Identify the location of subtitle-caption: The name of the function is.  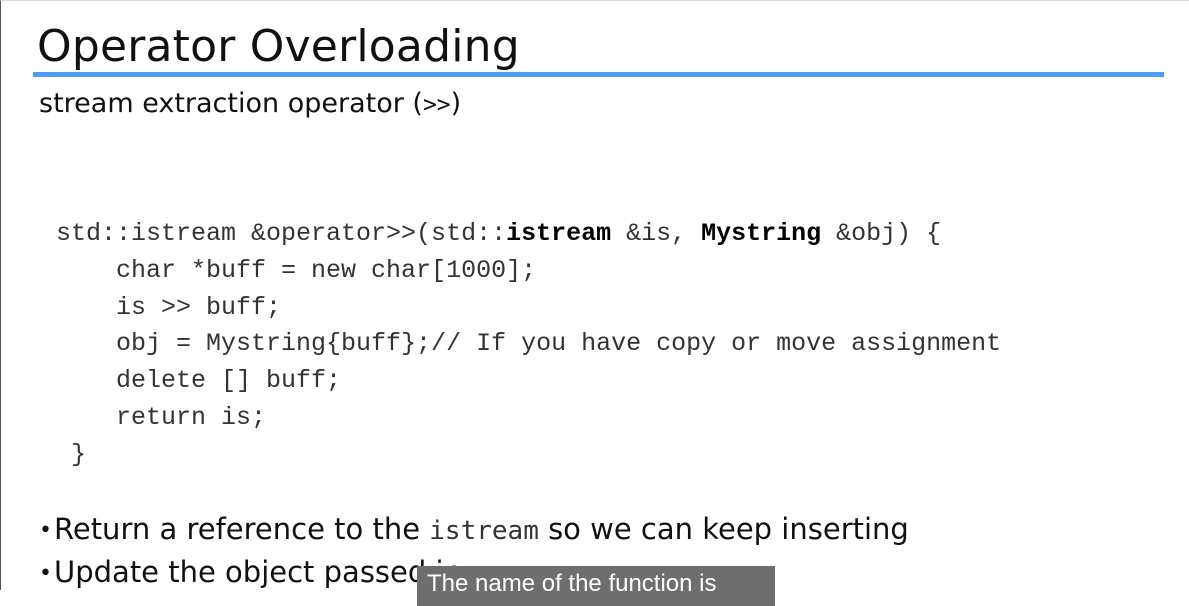
(596, 586).